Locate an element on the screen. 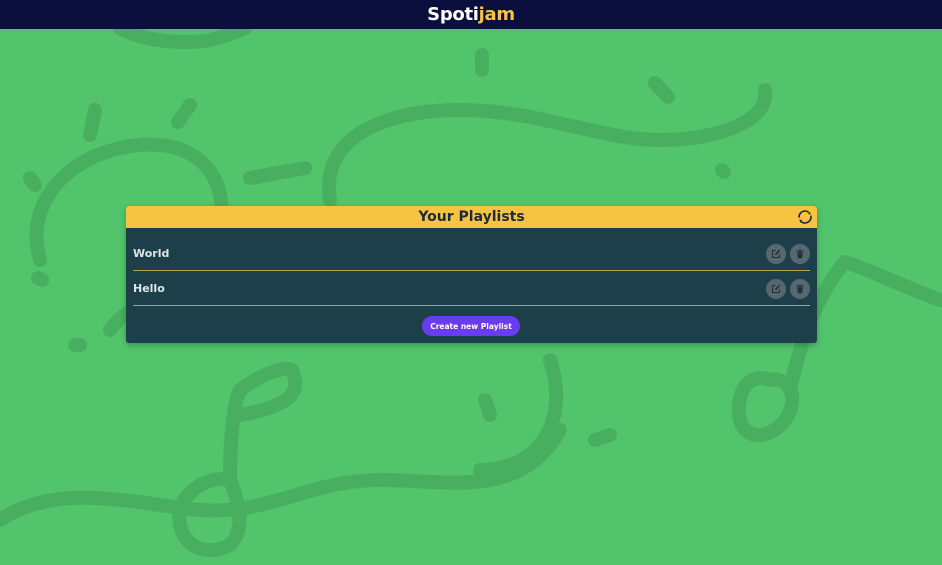 This screenshot has height=565, width=942. refresh-icon is located at coordinates (805, 217).